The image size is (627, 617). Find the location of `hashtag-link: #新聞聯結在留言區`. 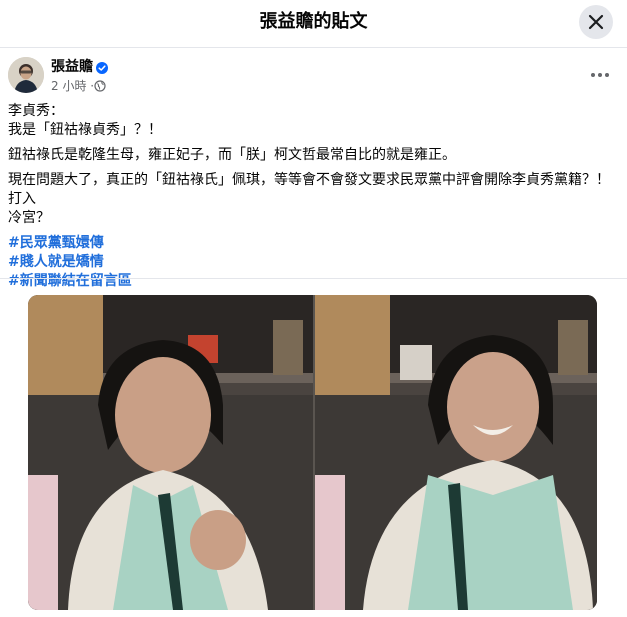

hashtag-link: #新聞聯結在留言區 is located at coordinates (313, 281).